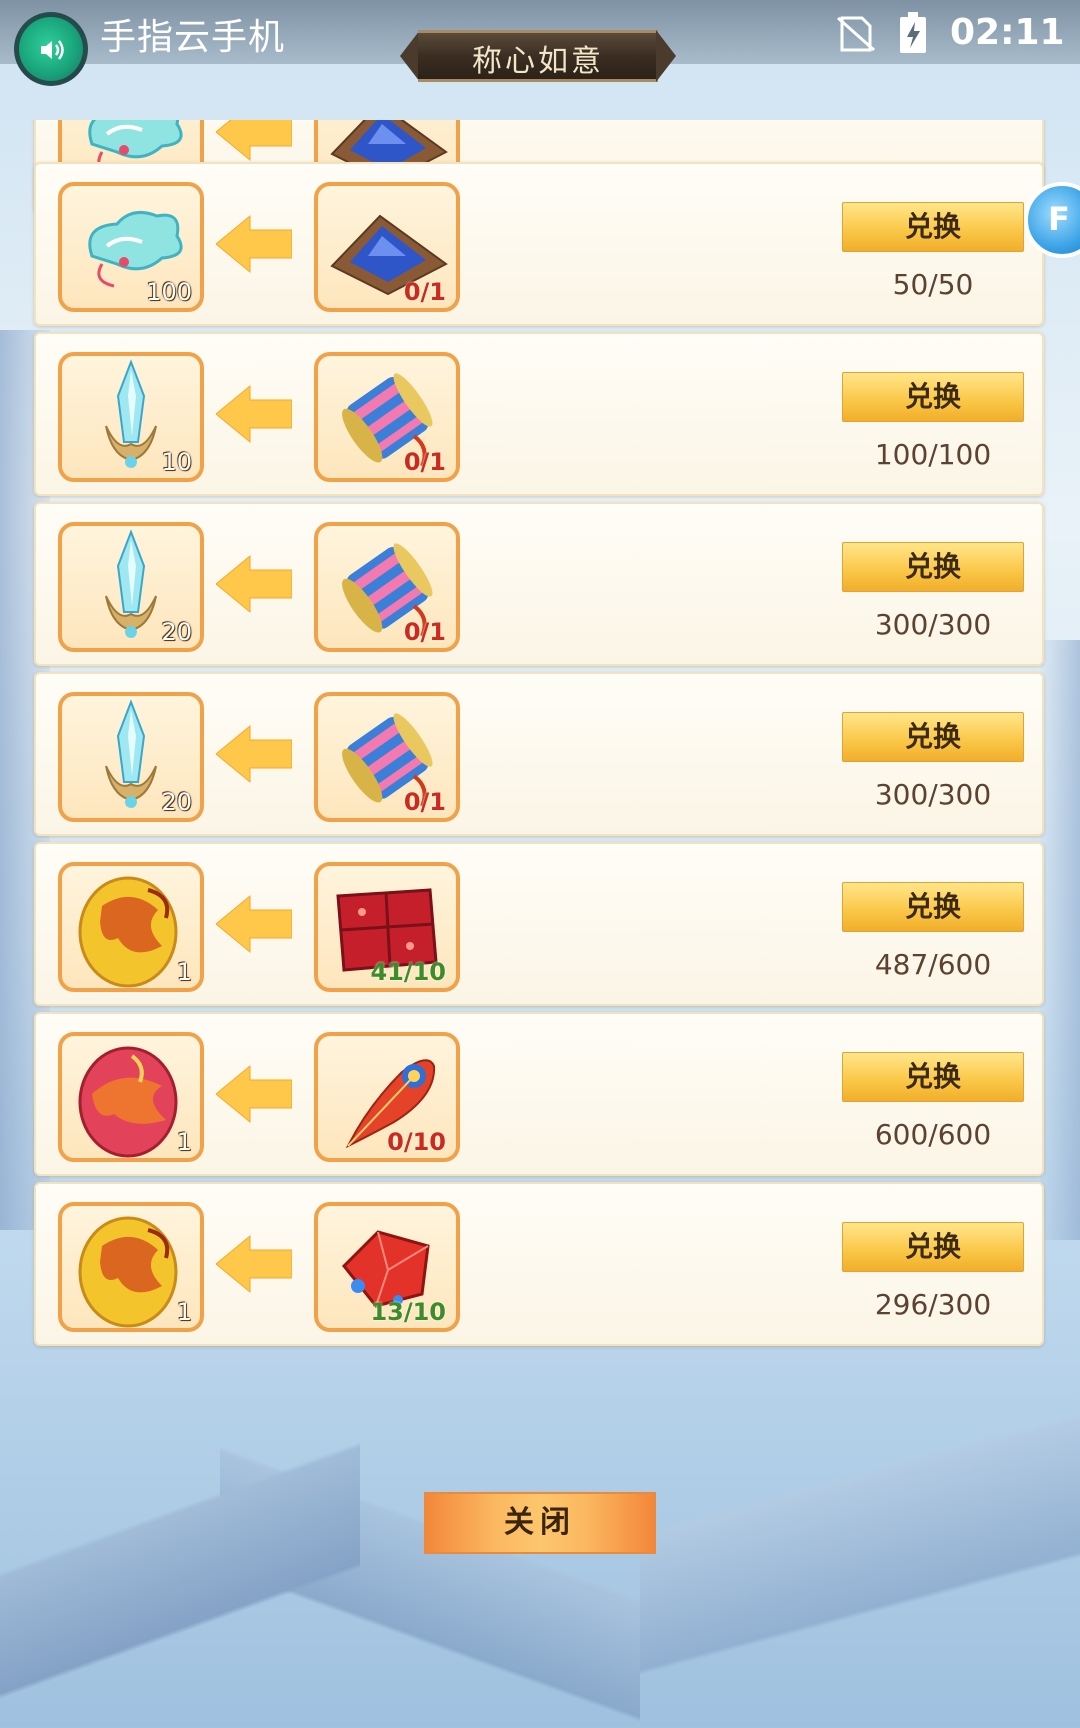  What do you see at coordinates (131, 417) in the screenshot?
I see `reward-item-slot: 10` at bounding box center [131, 417].